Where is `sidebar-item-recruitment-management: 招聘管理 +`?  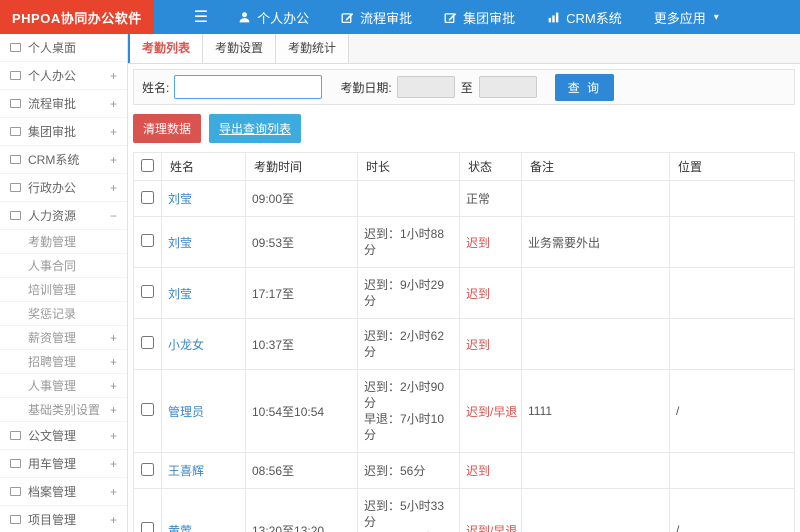 sidebar-item-recruitment-management: 招聘管理 + is located at coordinates (63, 362).